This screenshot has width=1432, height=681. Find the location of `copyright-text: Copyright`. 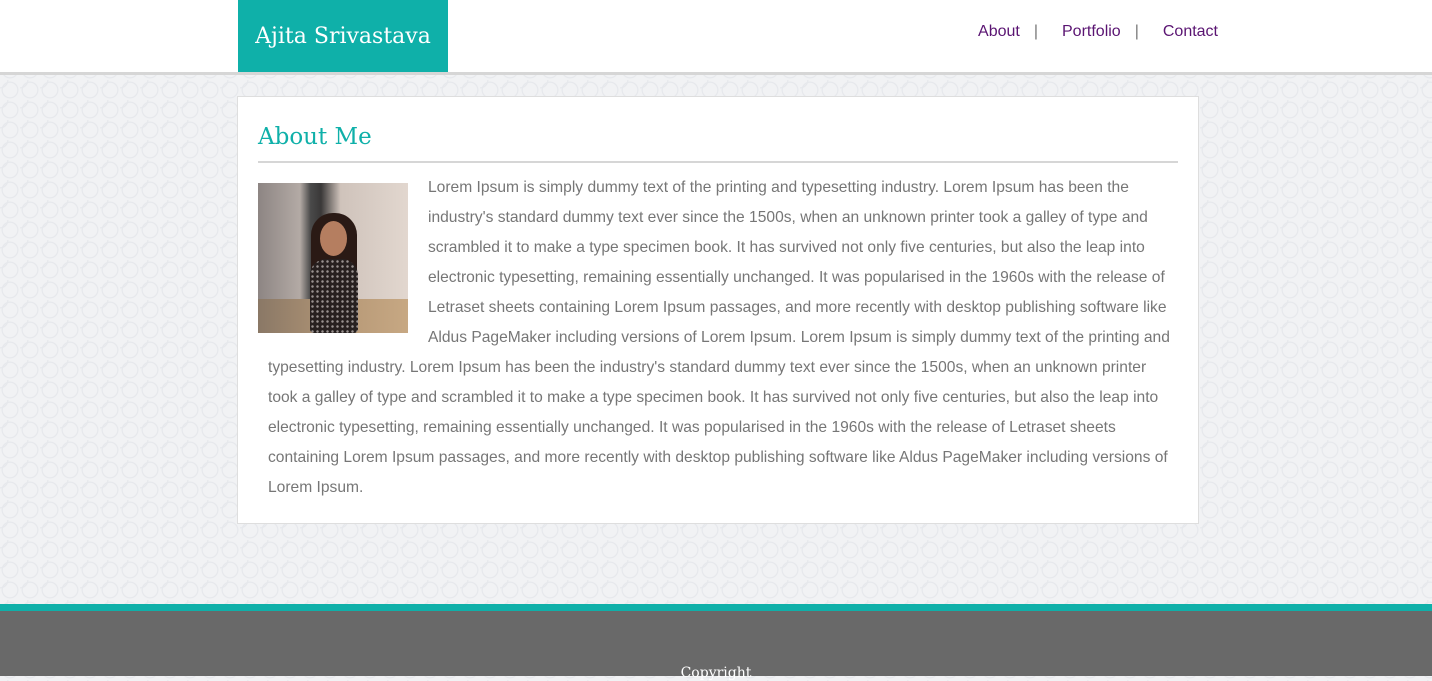

copyright-text: Copyright is located at coordinates (716, 673).